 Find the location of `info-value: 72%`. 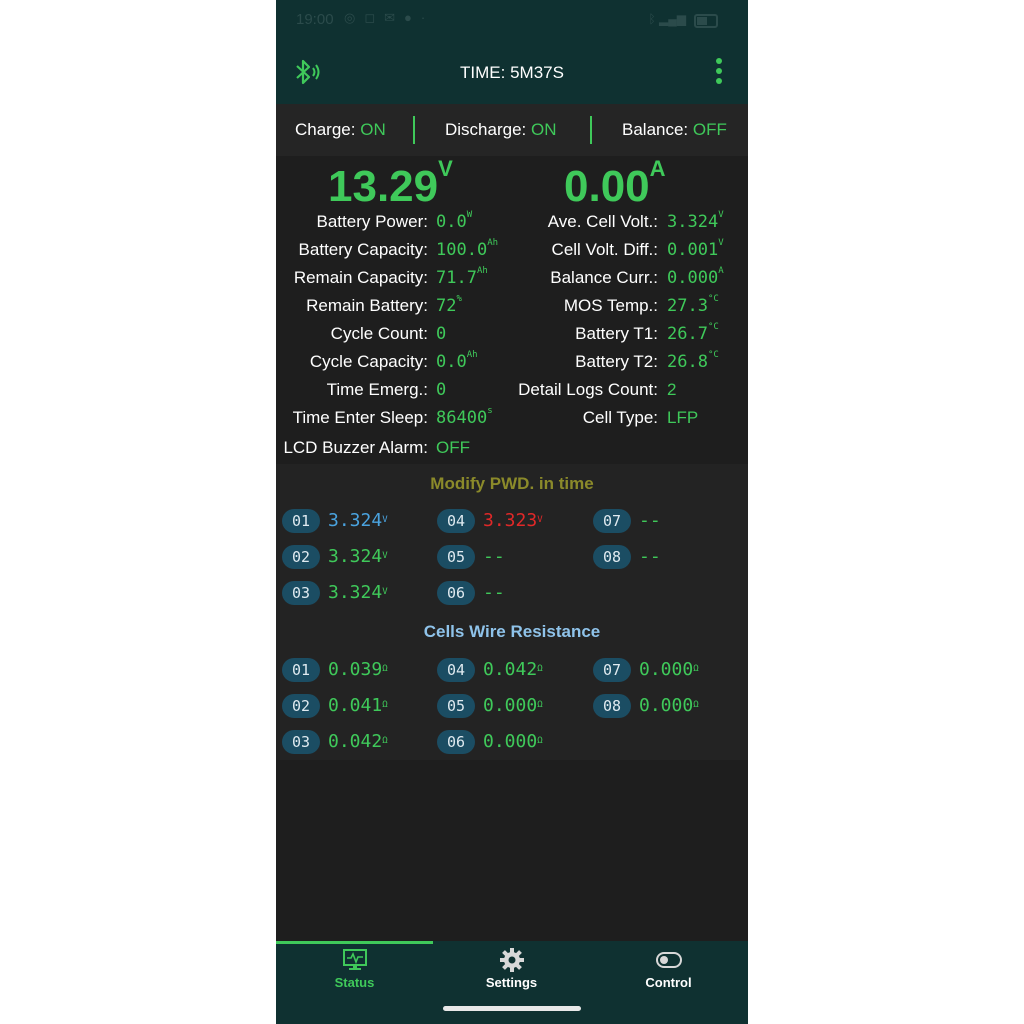

info-value: 72% is located at coordinates (449, 305).